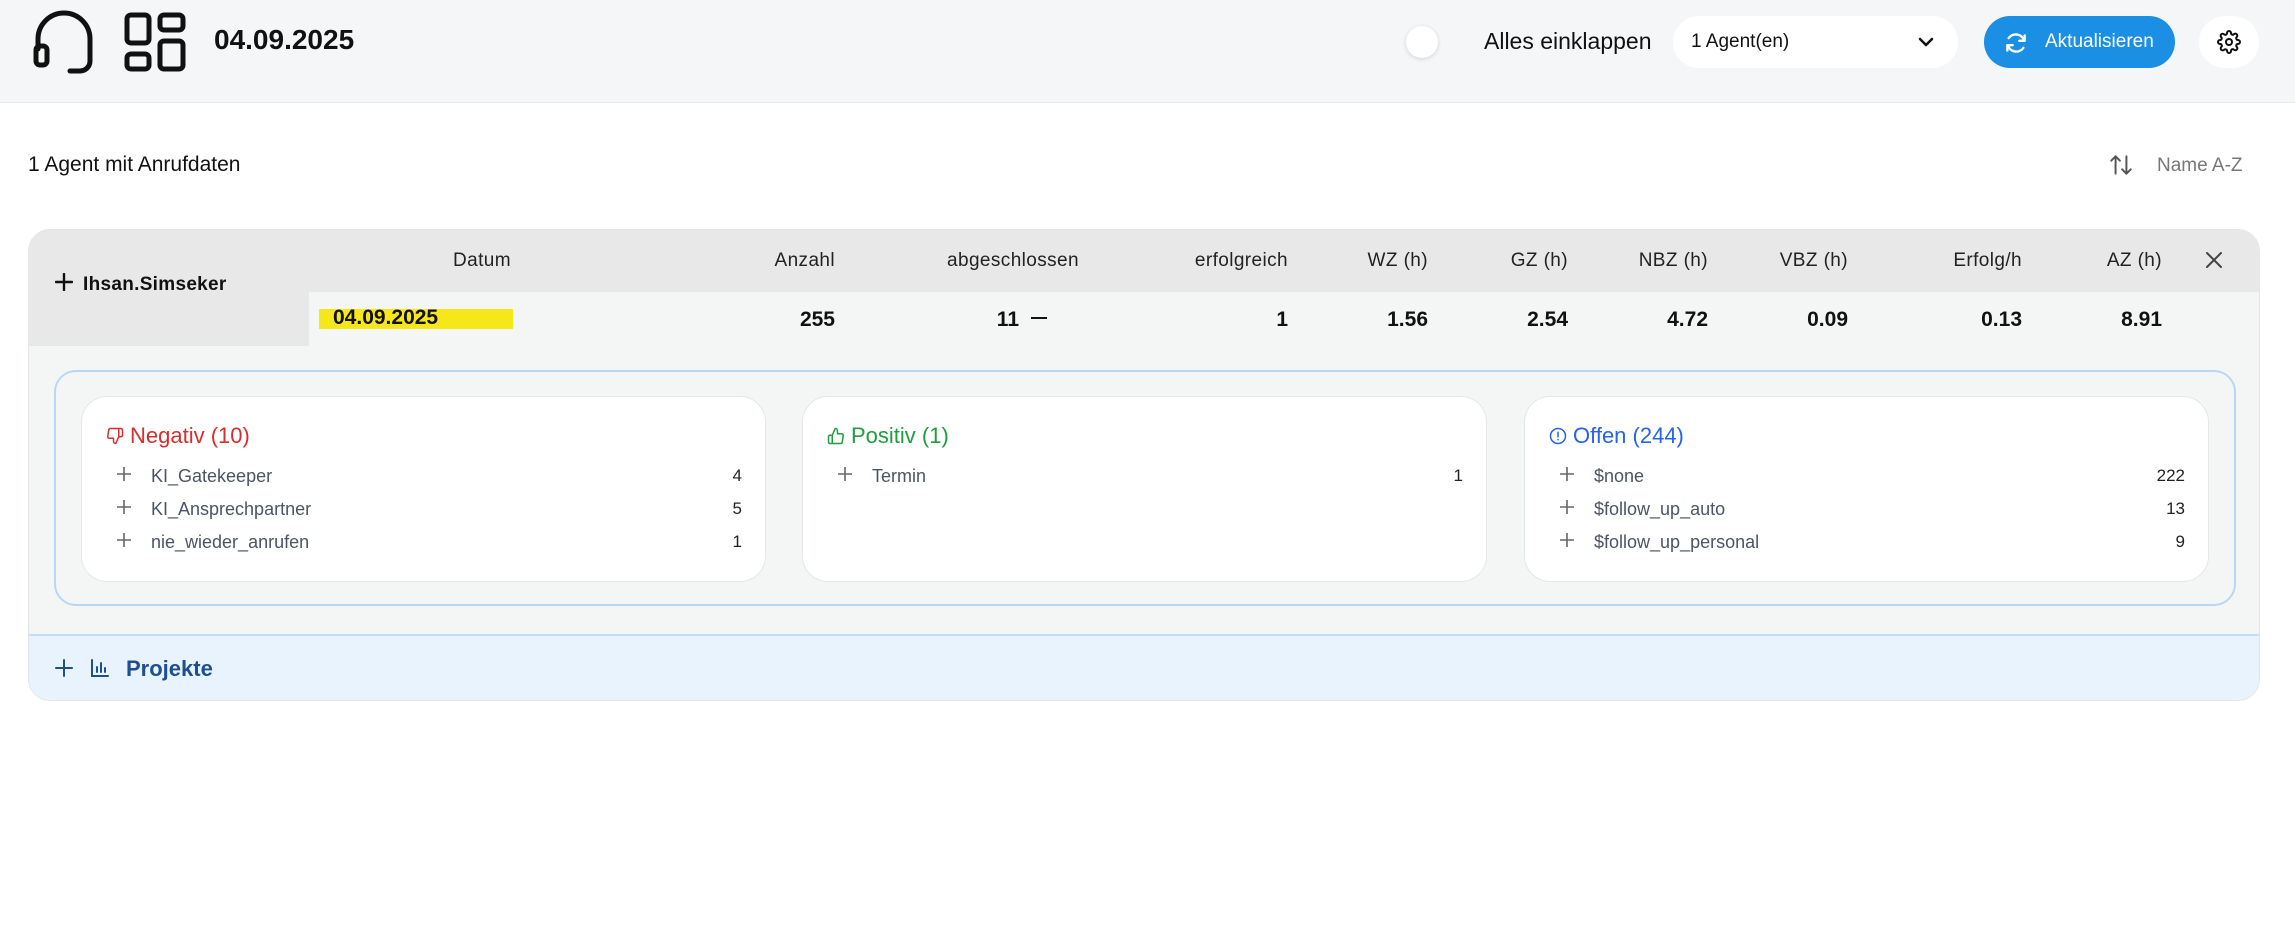  What do you see at coordinates (1039, 318) in the screenshot?
I see `collapse-minus-button` at bounding box center [1039, 318].